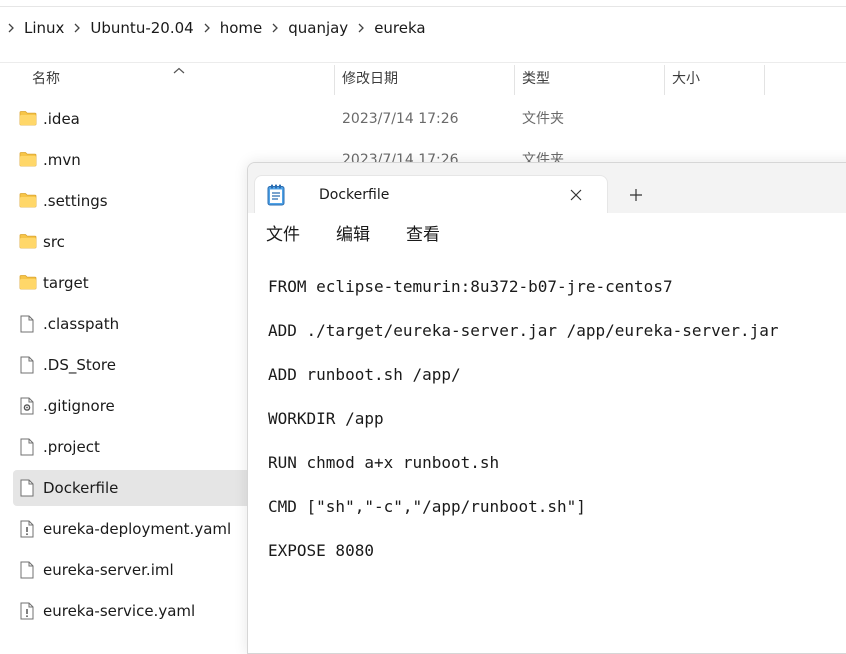 The width and height of the screenshot is (846, 654). I want to click on editor-line: EXPOSE 8080, so click(321, 550).